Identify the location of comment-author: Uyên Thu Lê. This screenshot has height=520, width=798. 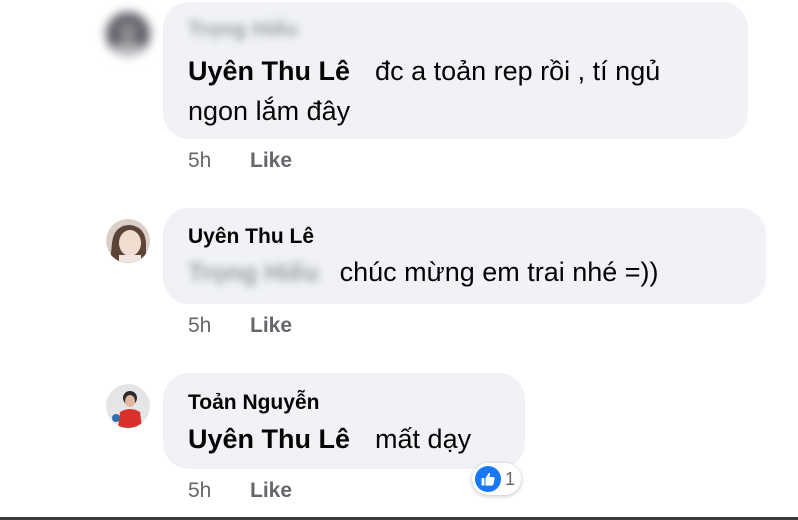
(251, 237).